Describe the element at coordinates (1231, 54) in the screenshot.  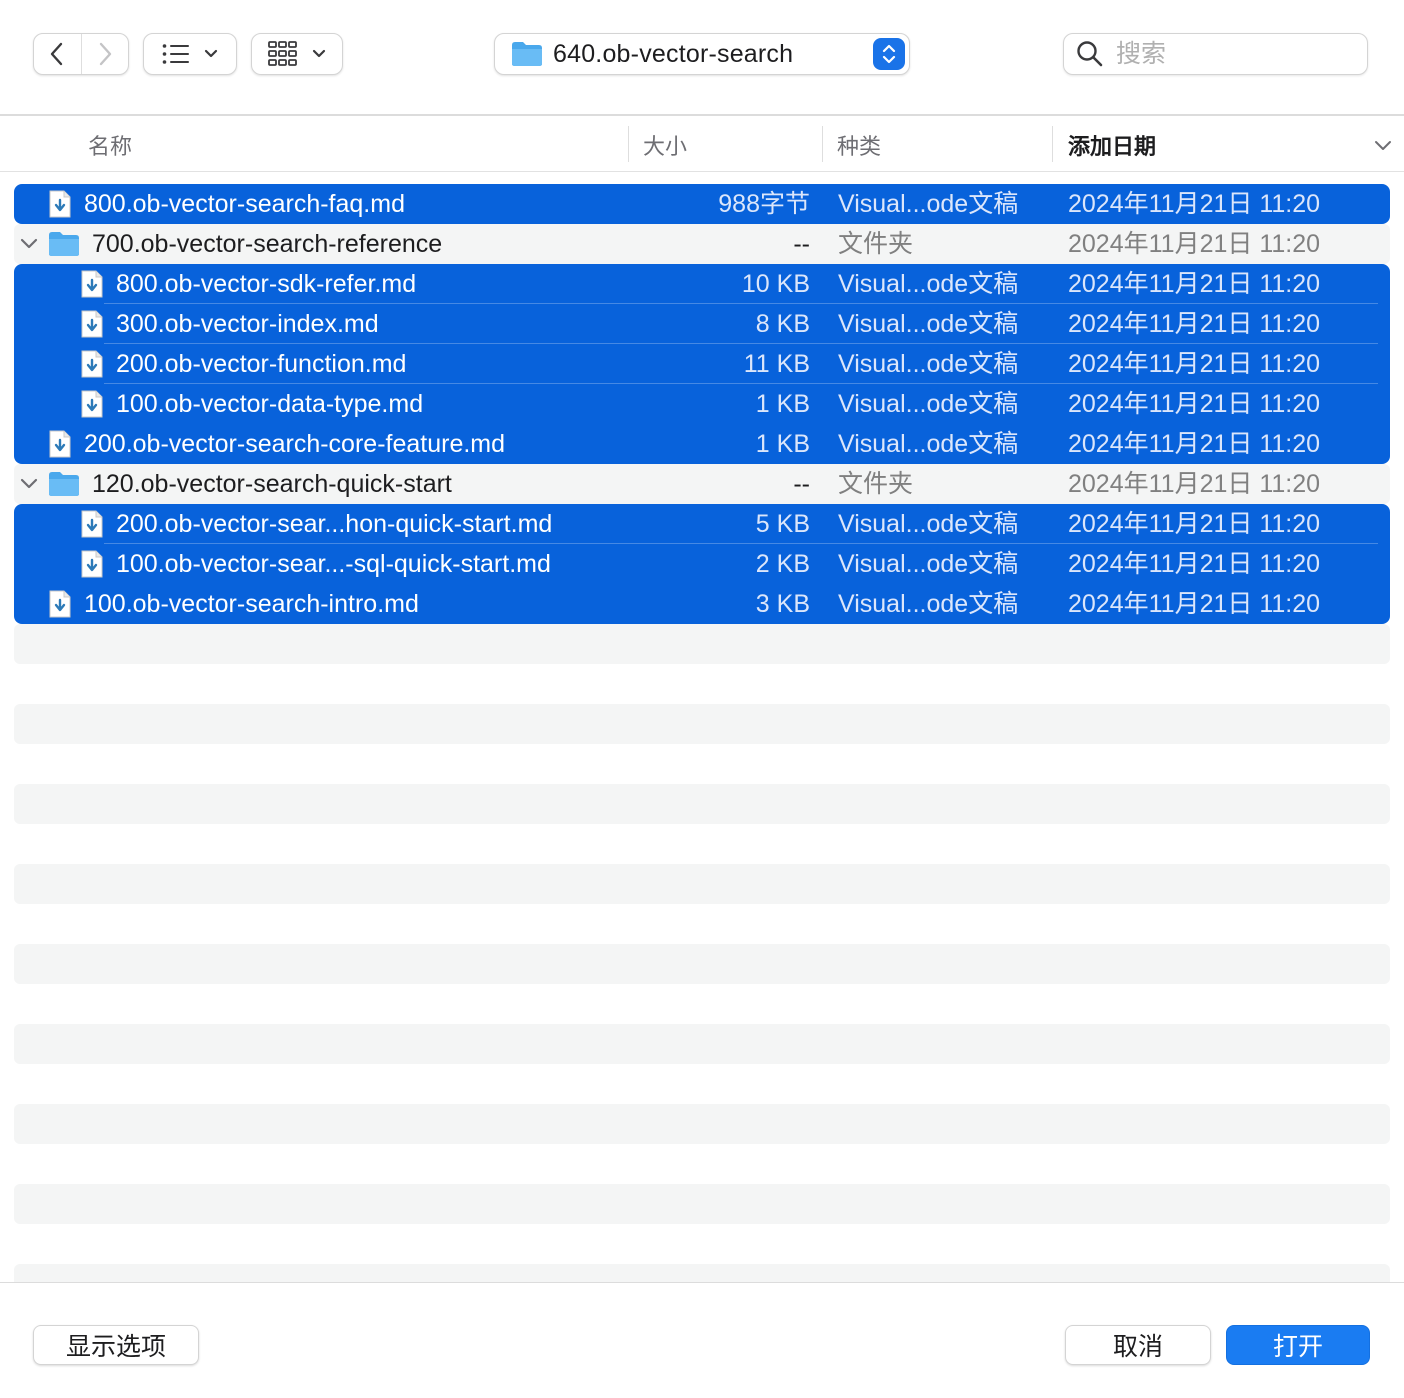
I see `search-input` at that location.